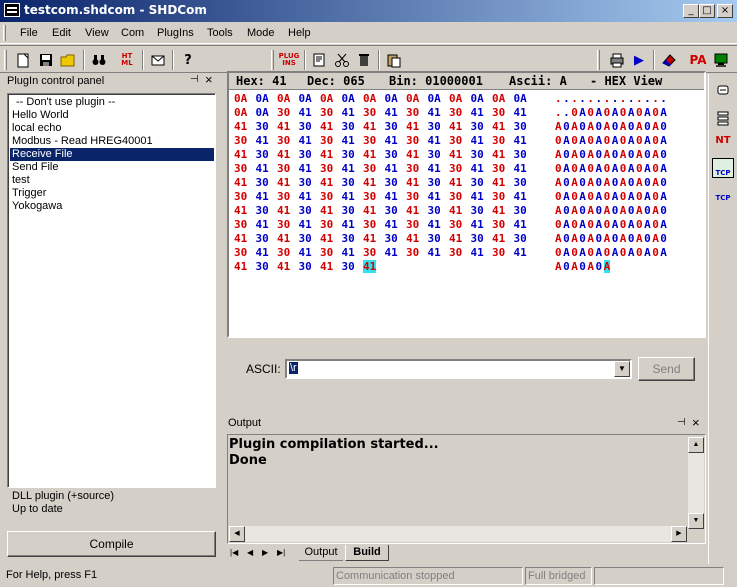  Describe the element at coordinates (639, 60) in the screenshot. I see `play-icon: ▶` at that location.